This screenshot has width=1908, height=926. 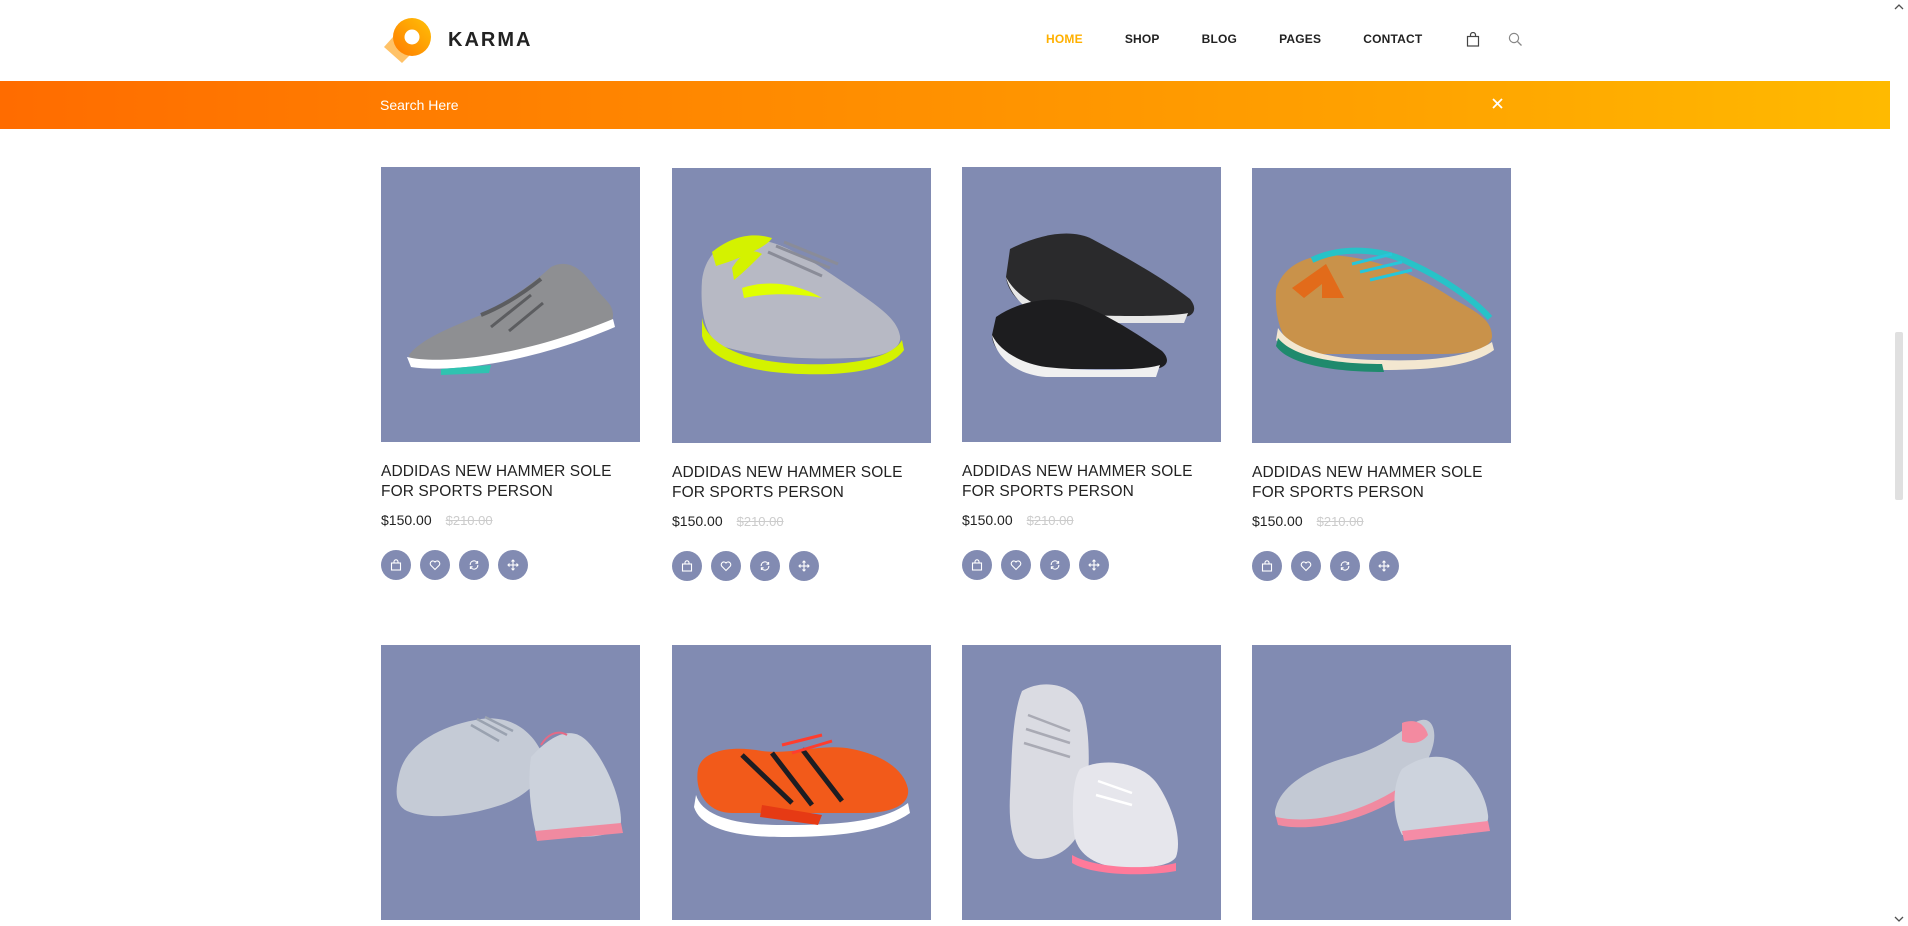 I want to click on product-image-orange-running-shoe, so click(x=801, y=782).